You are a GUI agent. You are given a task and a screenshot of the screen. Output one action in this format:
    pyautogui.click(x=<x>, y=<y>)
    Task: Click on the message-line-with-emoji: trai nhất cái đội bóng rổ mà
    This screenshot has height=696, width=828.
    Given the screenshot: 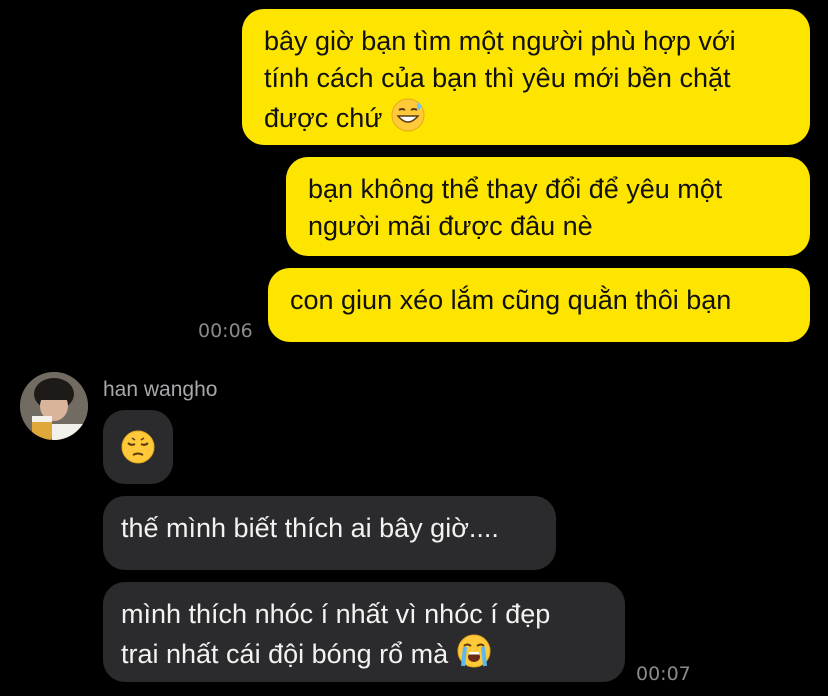 What is the action you would take?
    pyautogui.click(x=364, y=656)
    